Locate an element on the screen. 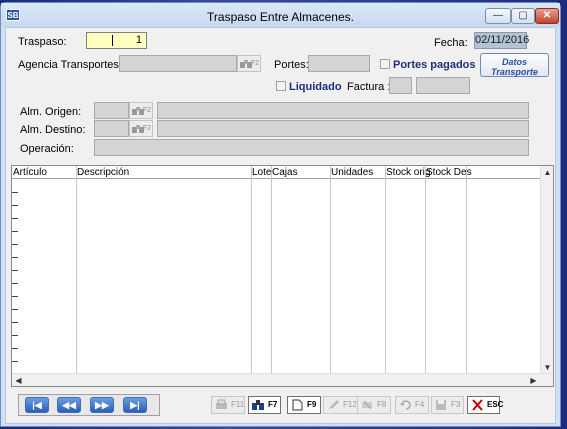 The image size is (567, 429). save-button: F3 is located at coordinates (447, 405).